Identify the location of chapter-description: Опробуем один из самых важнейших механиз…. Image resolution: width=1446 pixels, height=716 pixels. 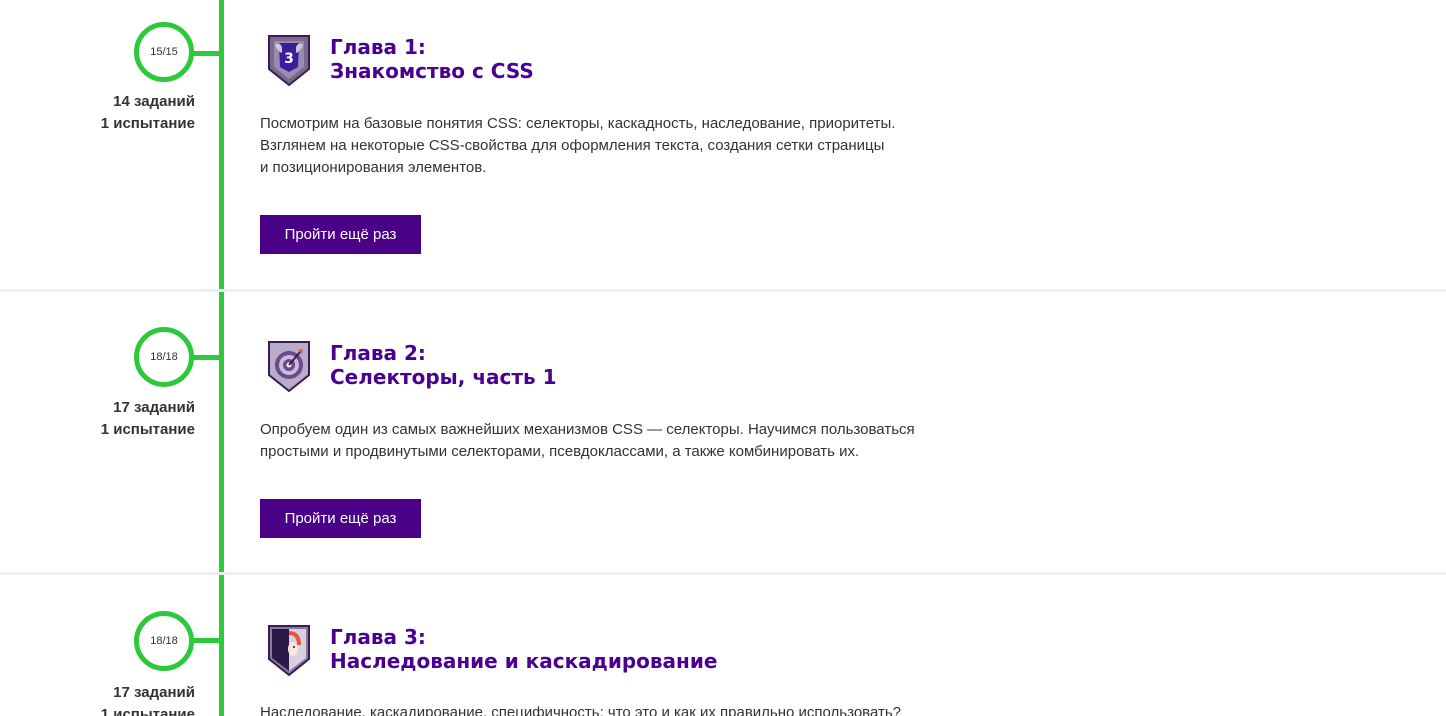
(620, 441).